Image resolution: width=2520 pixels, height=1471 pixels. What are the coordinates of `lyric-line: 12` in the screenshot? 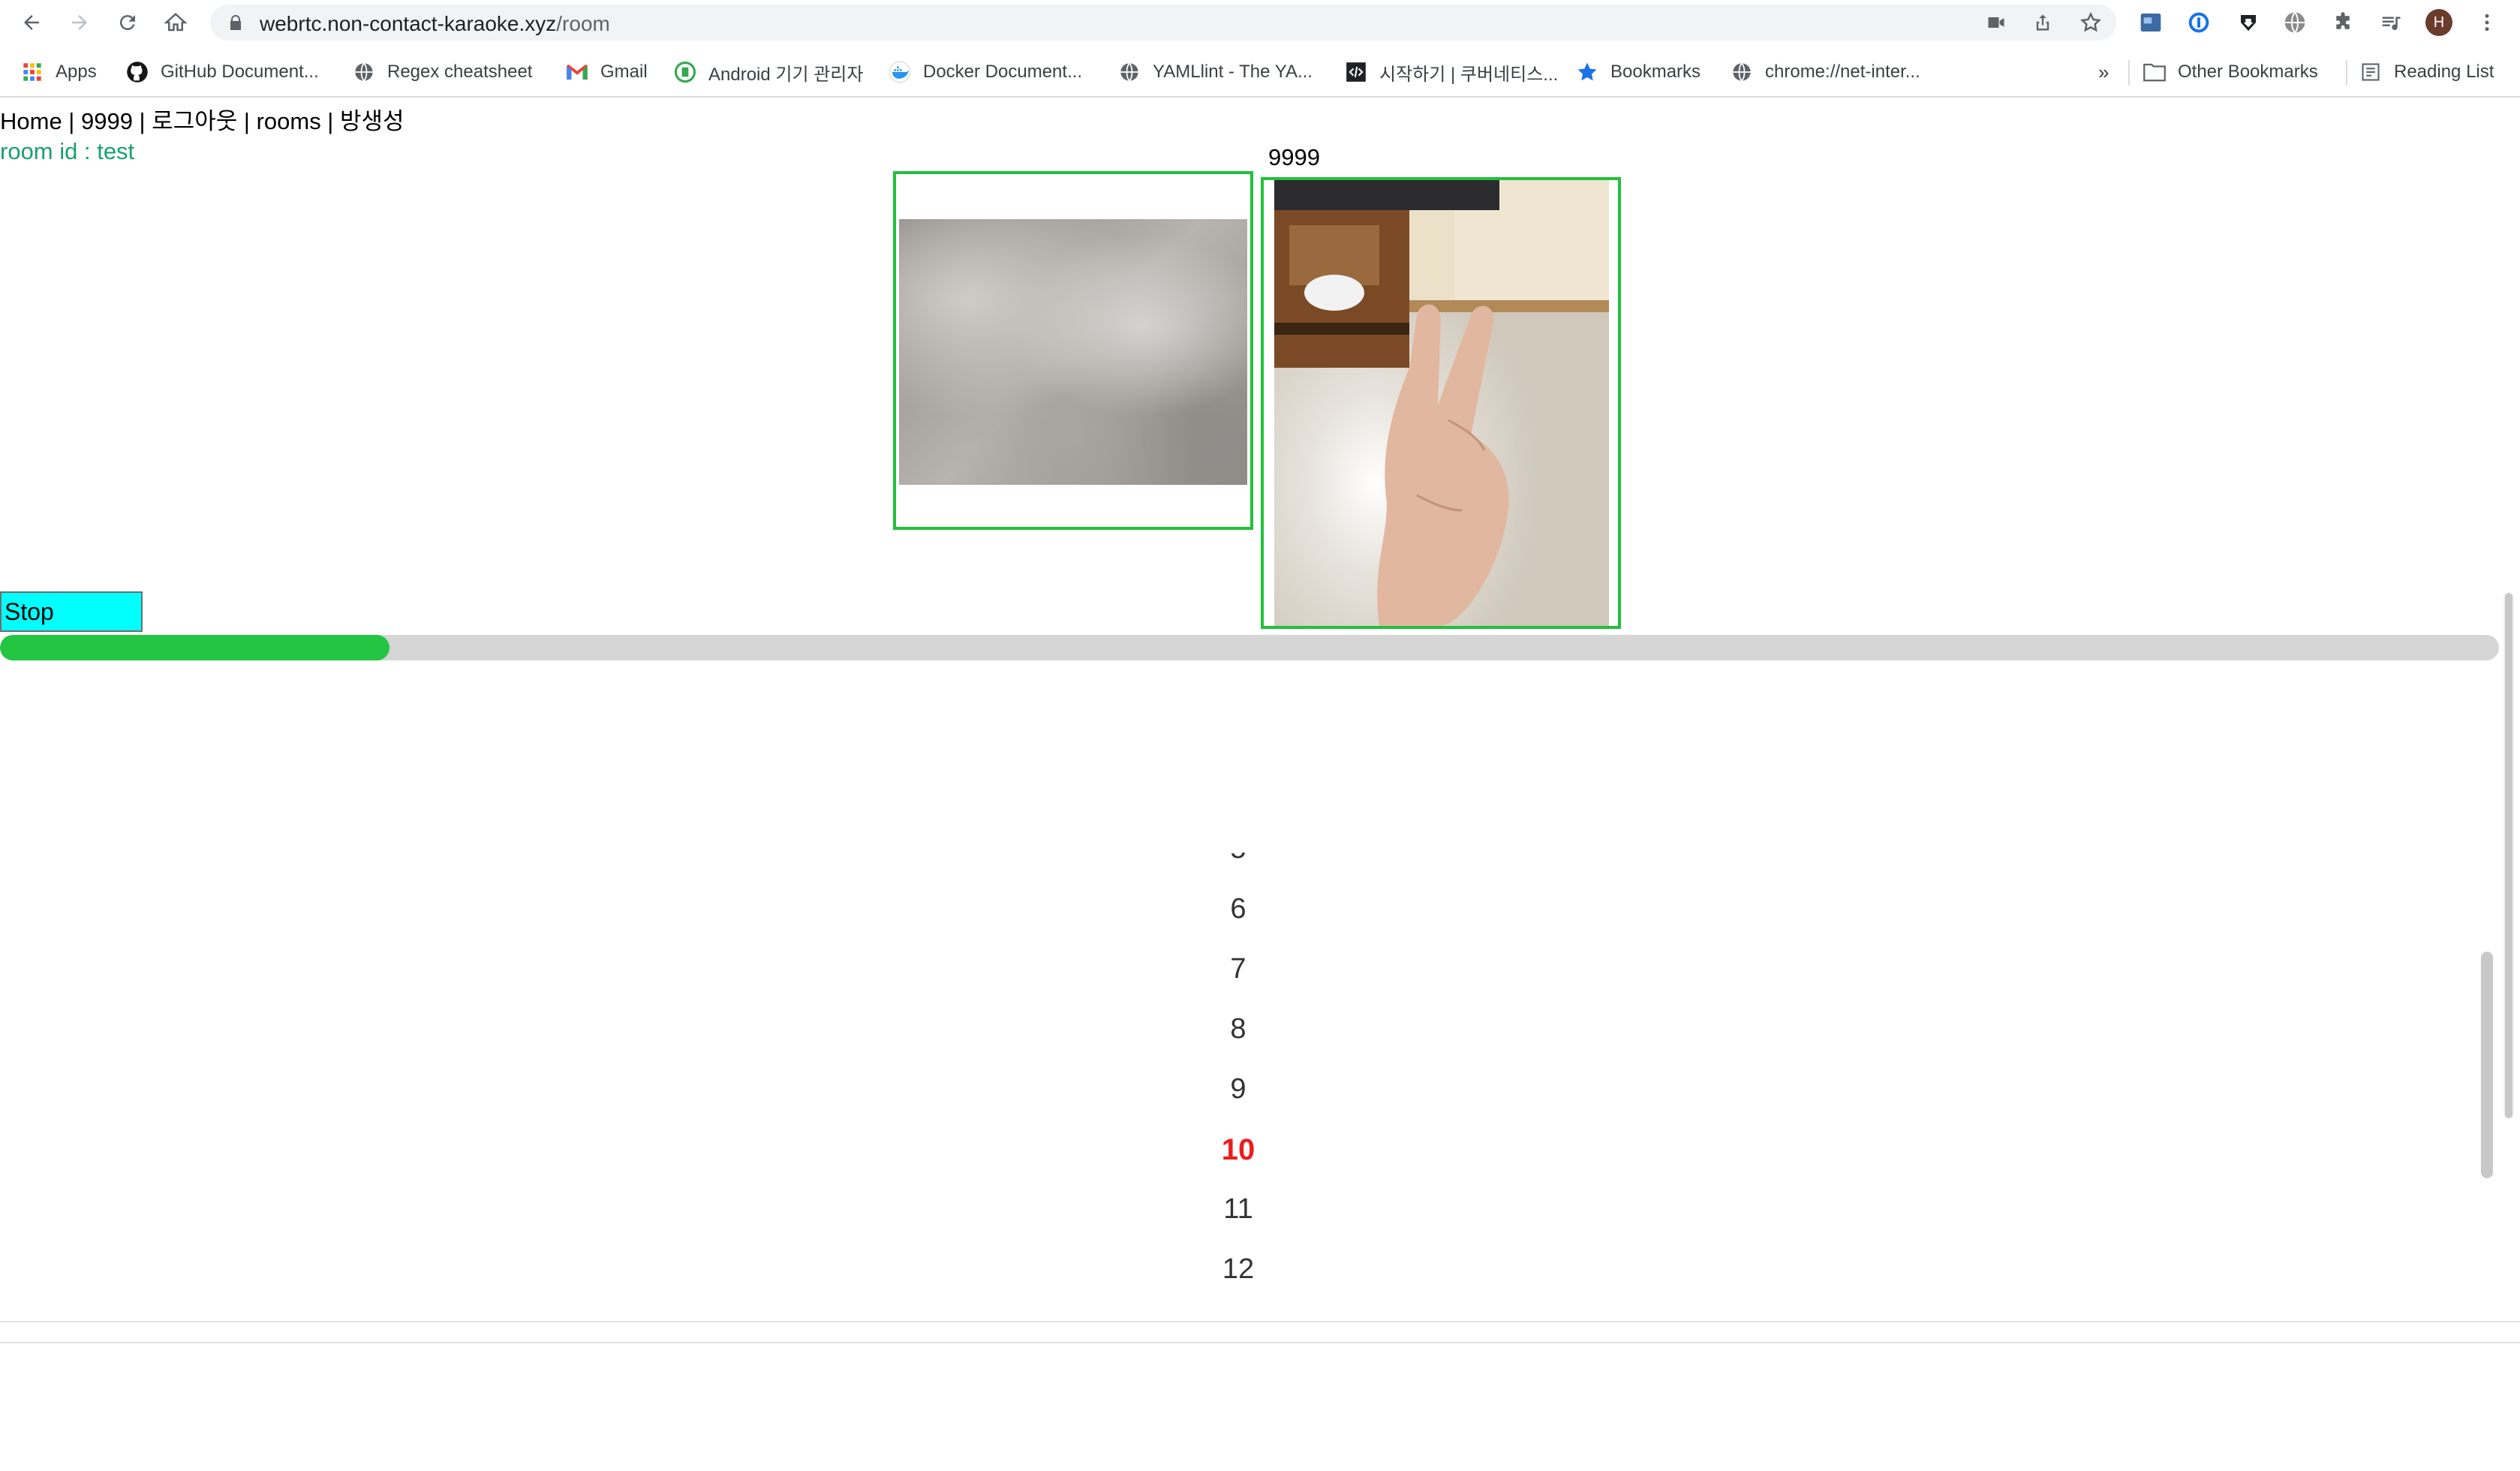 It's located at (1238, 1269).